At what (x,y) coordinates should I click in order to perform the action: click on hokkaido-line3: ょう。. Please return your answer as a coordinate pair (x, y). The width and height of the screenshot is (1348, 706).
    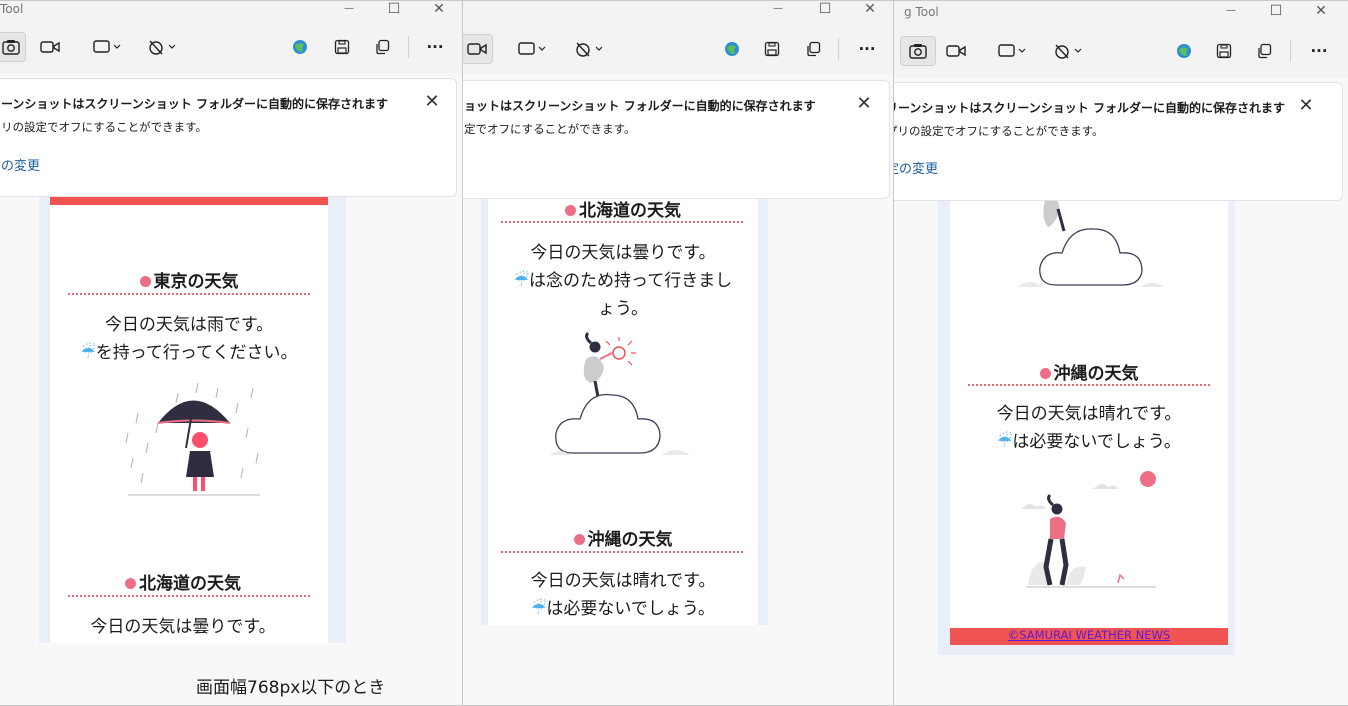
    Looking at the image, I should click on (623, 309).